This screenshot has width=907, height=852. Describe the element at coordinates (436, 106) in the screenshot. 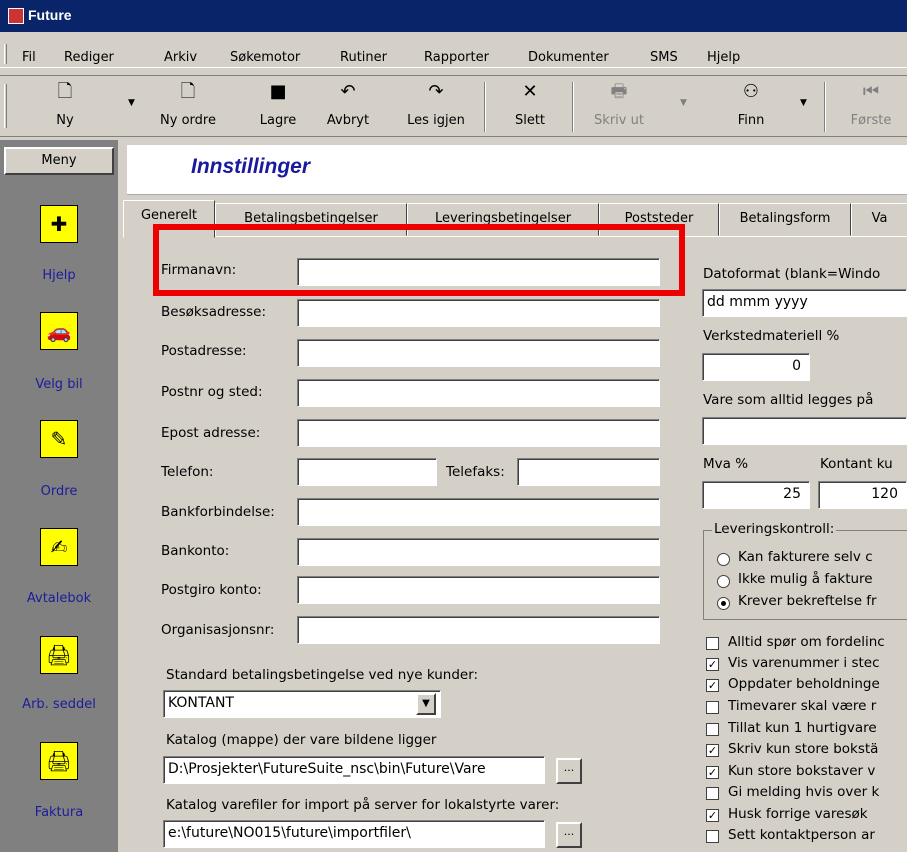

I see `reload-button: ↷ Les igjen` at that location.